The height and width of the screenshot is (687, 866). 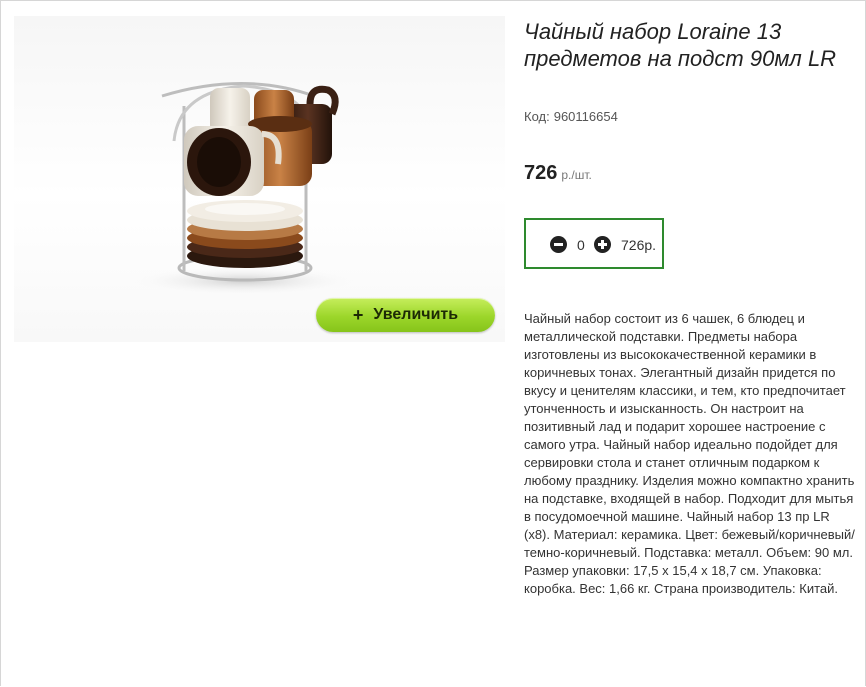 What do you see at coordinates (541, 173) in the screenshot?
I see `price-value: 726` at bounding box center [541, 173].